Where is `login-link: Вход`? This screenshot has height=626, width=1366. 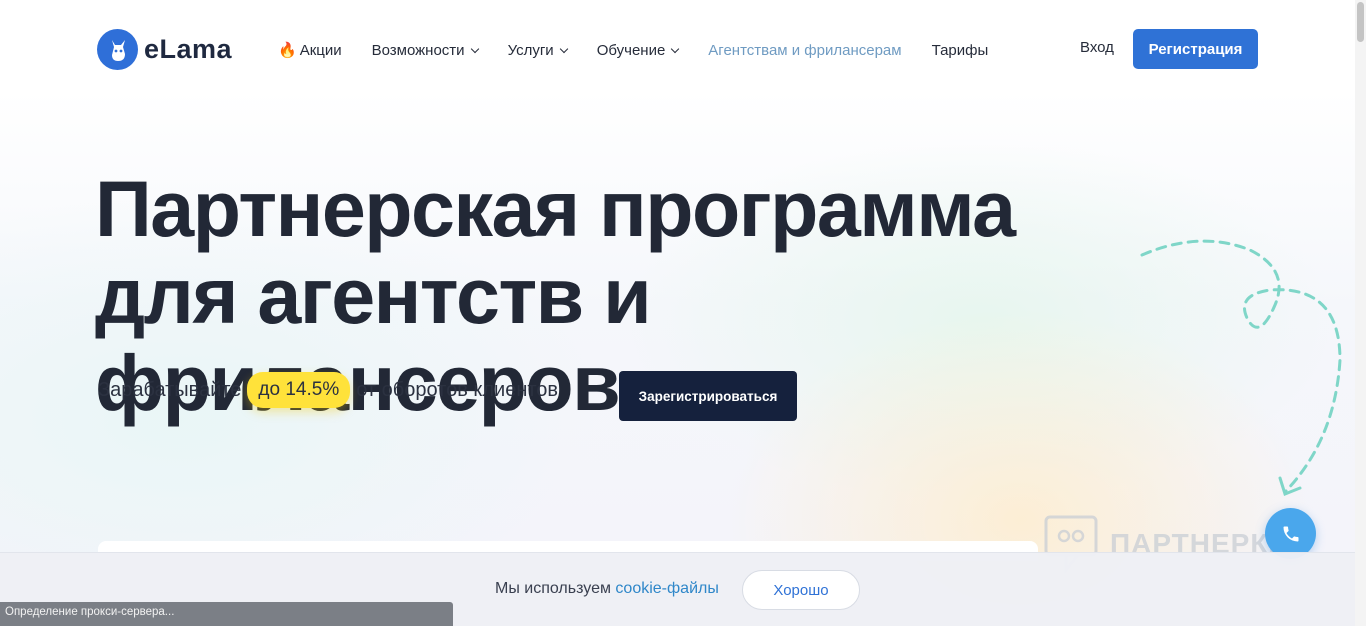 login-link: Вход is located at coordinates (1097, 47).